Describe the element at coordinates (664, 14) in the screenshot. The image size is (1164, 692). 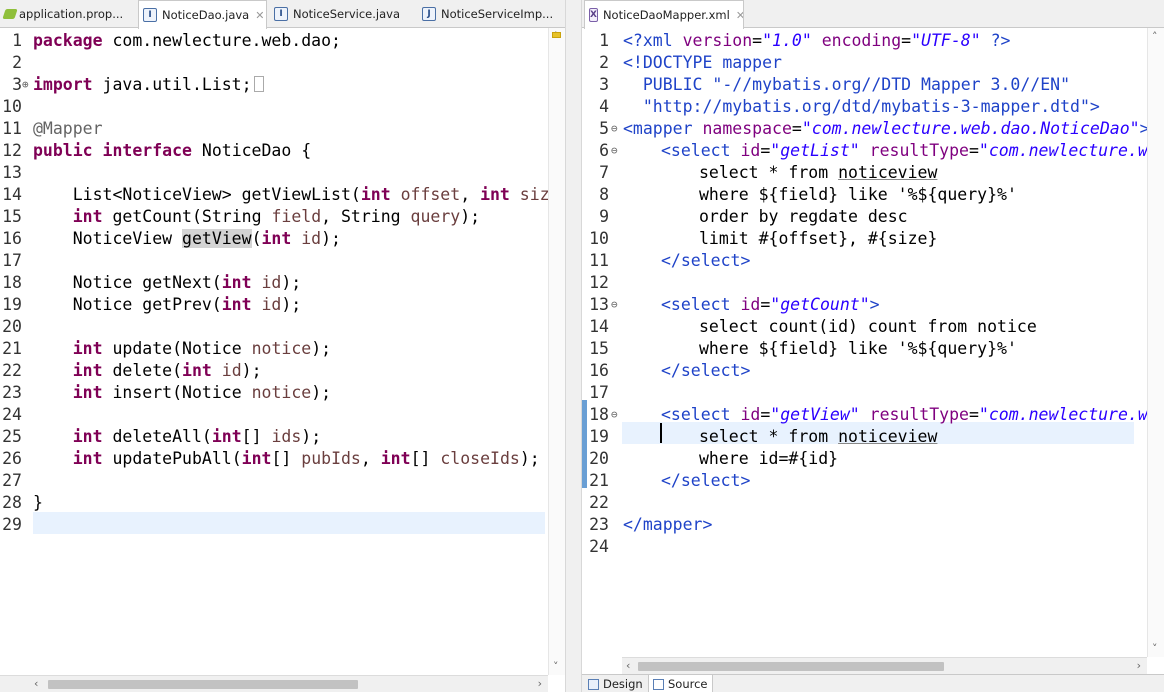
I see `tab-noticedaomapper-xml: X NoticeDaoMapper.xml ✕` at that location.